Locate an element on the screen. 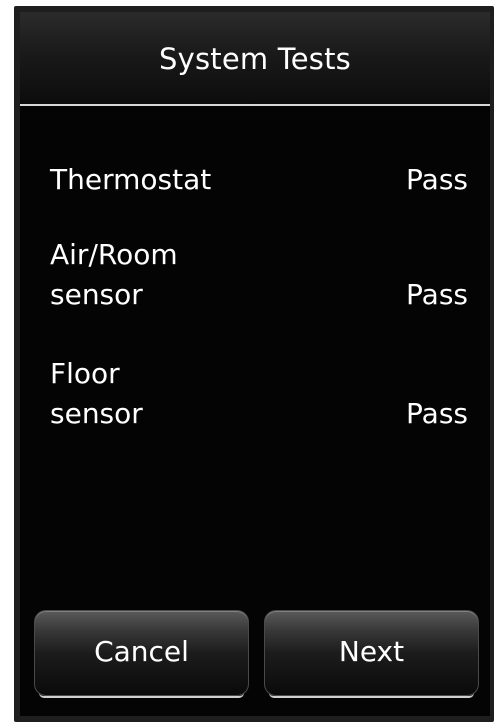 Image resolution: width=496 pixels, height=726 pixels. test-label: Floor sensor is located at coordinates (96, 394).